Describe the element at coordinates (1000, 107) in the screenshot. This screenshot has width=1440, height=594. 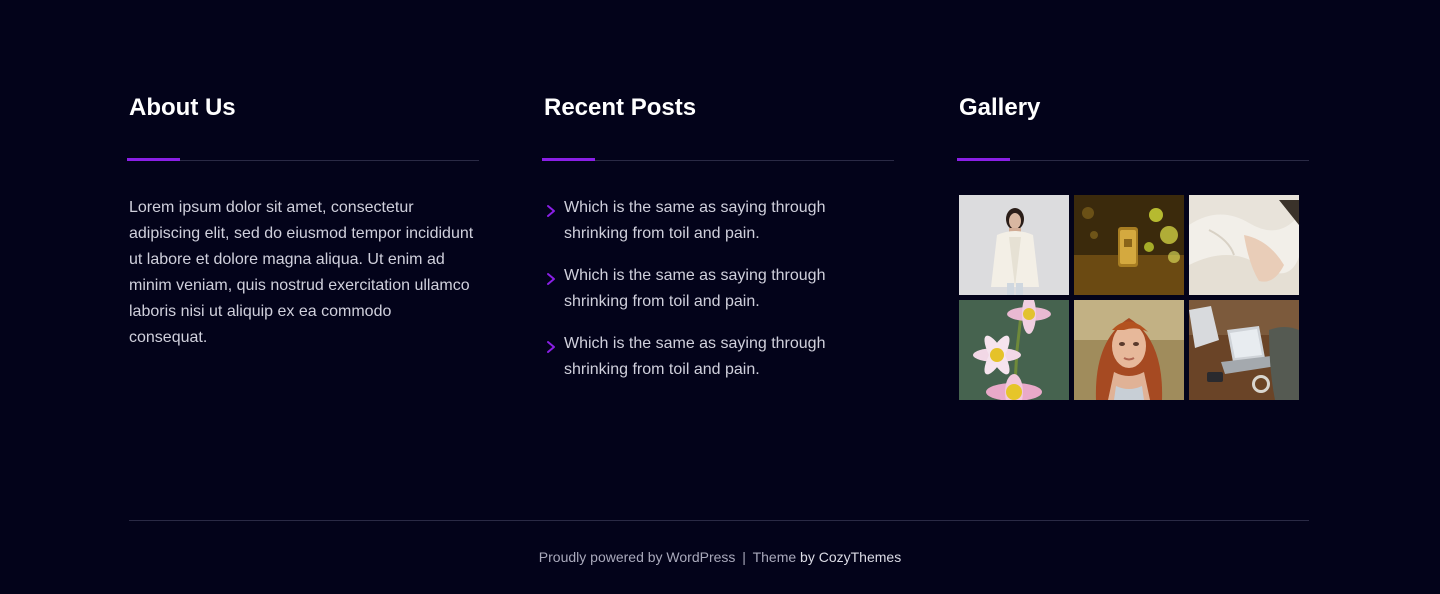
I see `gallery-title: Gallery` at that location.